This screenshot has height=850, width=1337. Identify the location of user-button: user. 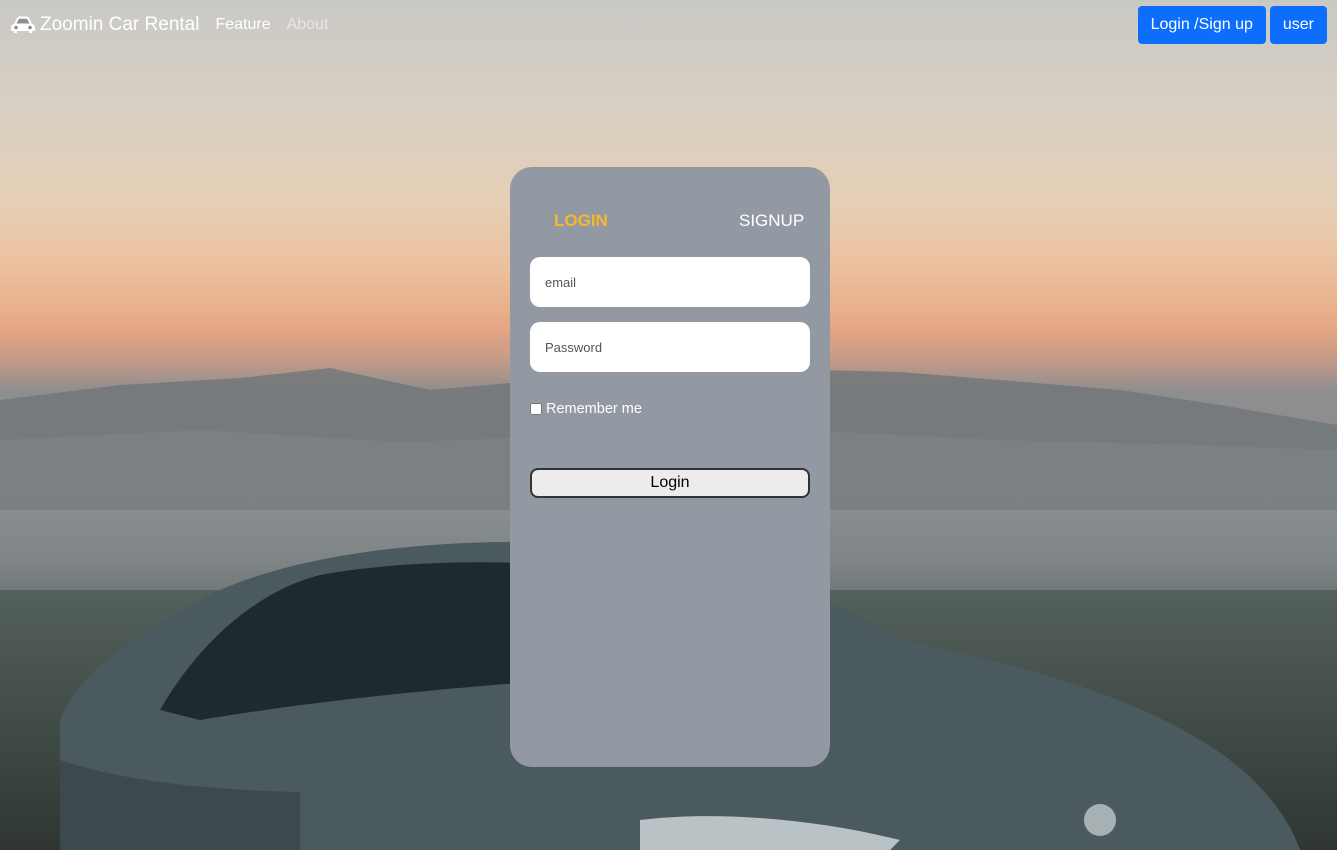
(1298, 25).